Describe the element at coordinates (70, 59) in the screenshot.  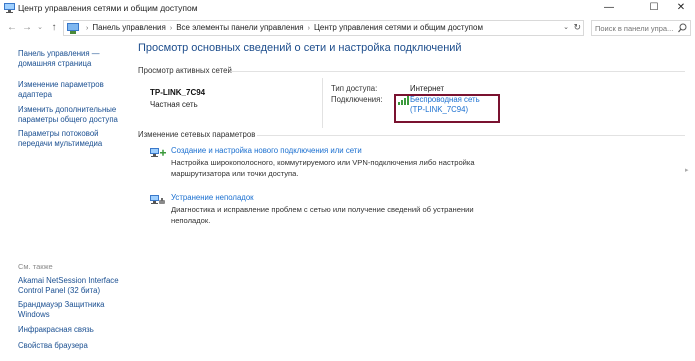
I see `sidebar-link-home: Панель управления — домашняя страница` at that location.